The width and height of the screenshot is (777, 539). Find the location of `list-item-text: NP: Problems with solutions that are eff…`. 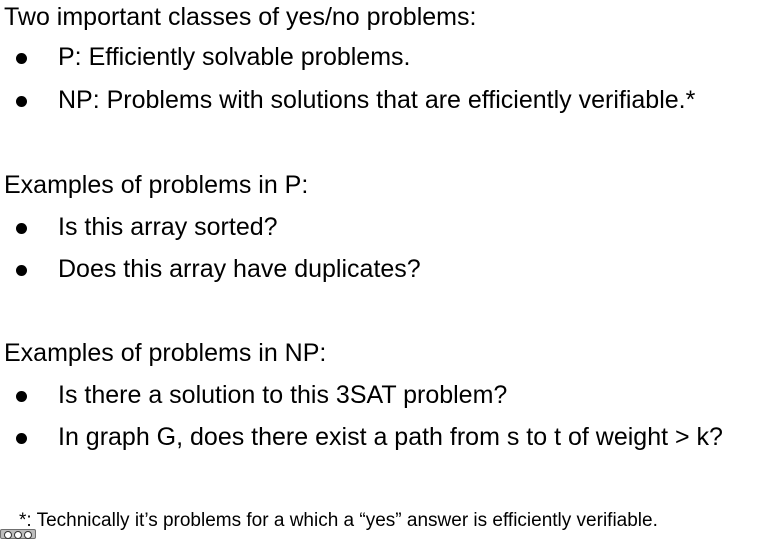

list-item-text: NP: Problems with solutions that are eff… is located at coordinates (377, 100).